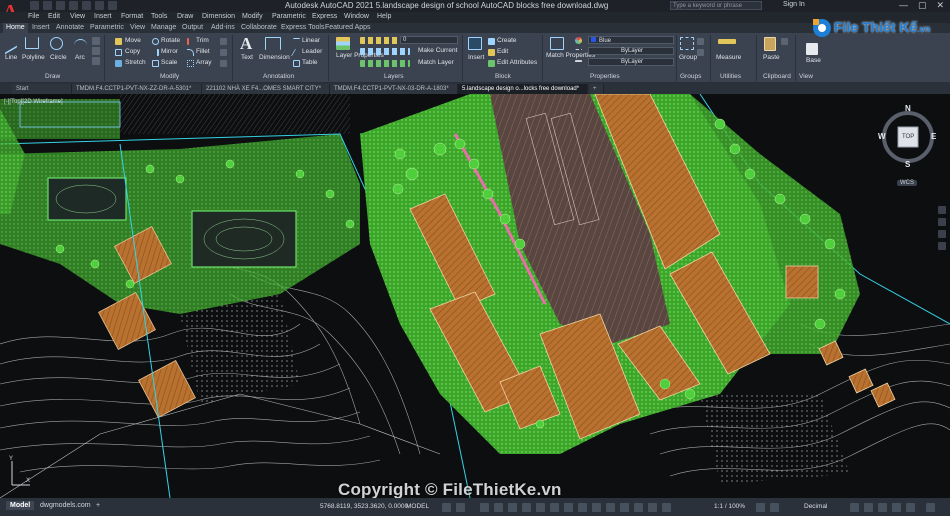  What do you see at coordinates (446, 507) in the screenshot?
I see `grid-icon` at bounding box center [446, 507].